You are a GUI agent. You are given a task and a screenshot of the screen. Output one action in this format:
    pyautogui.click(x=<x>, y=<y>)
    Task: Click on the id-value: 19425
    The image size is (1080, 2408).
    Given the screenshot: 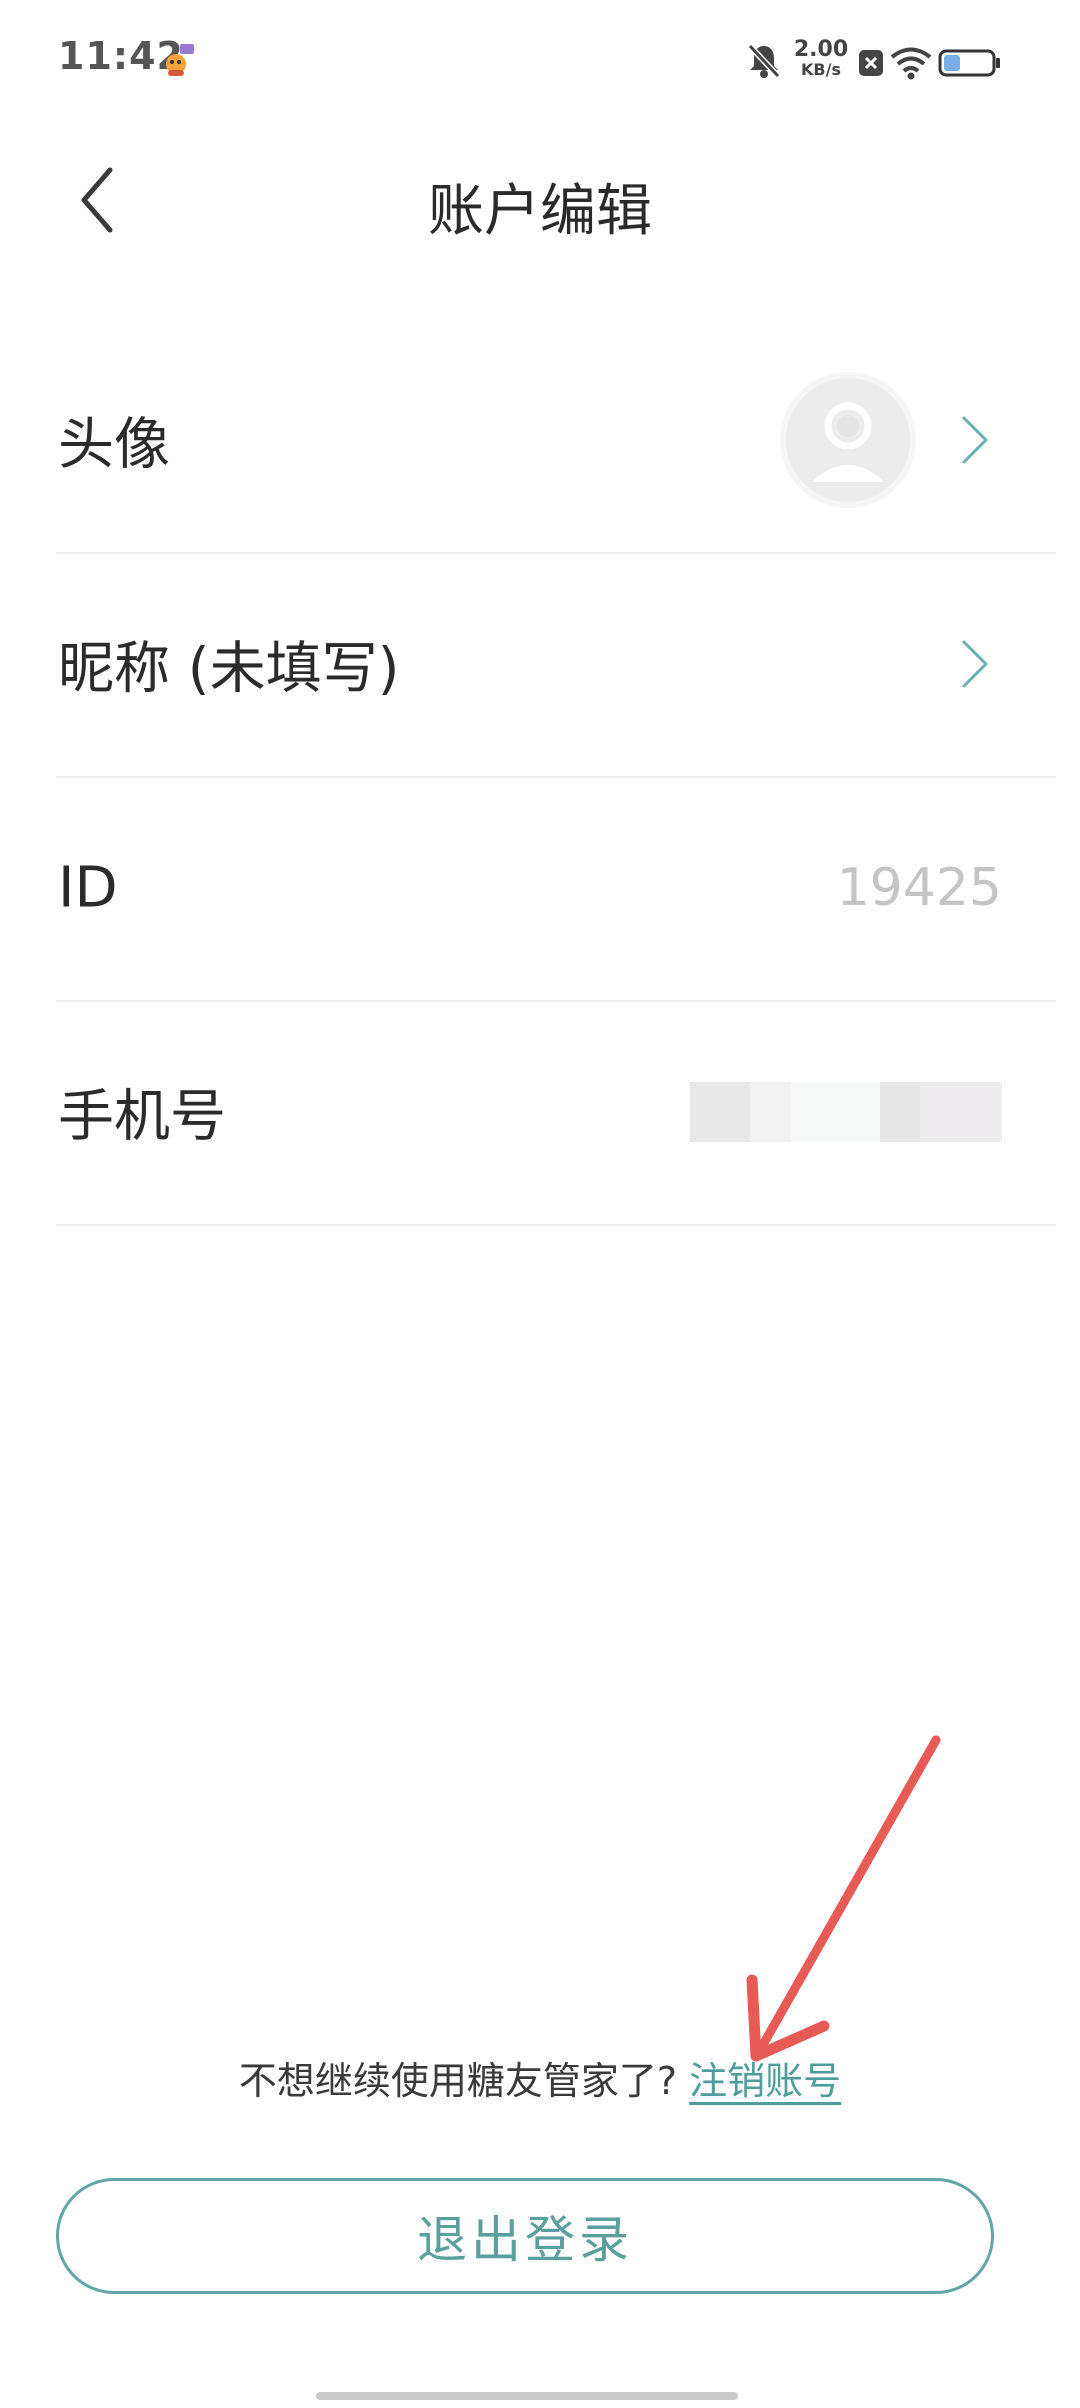 What is the action you would take?
    pyautogui.click(x=919, y=888)
    